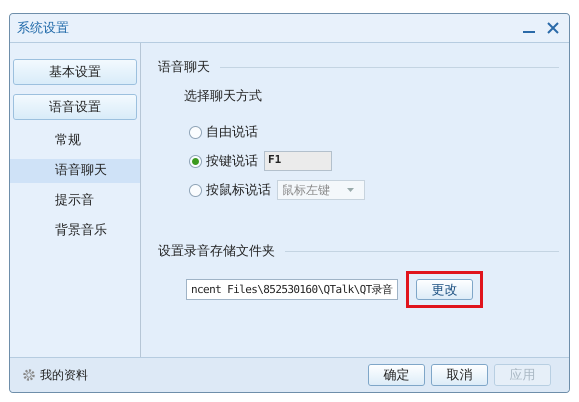 The height and width of the screenshot is (402, 579). I want to click on radio-label: 按鼠标说话, so click(238, 190).